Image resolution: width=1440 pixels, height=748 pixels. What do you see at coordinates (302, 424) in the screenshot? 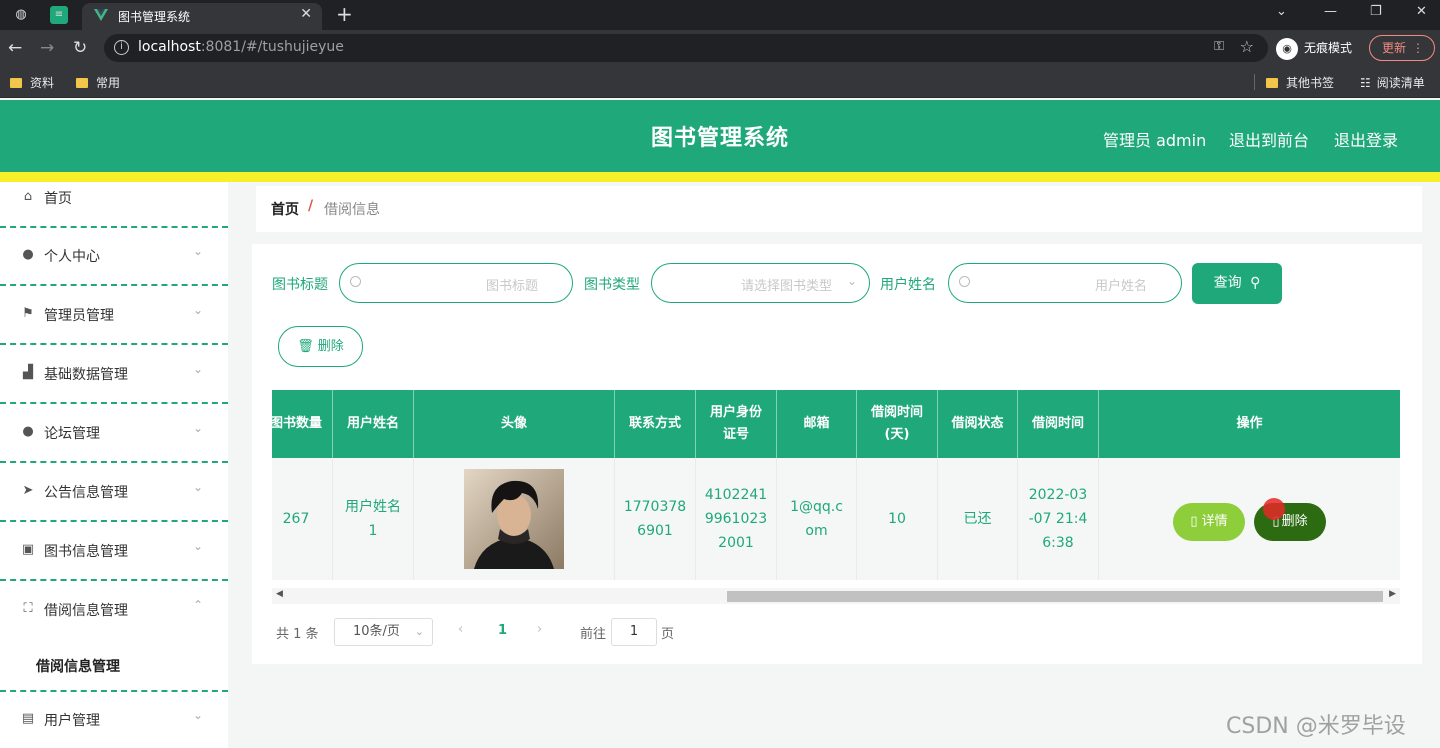
I see `col-header-count: 图书数量` at bounding box center [302, 424].